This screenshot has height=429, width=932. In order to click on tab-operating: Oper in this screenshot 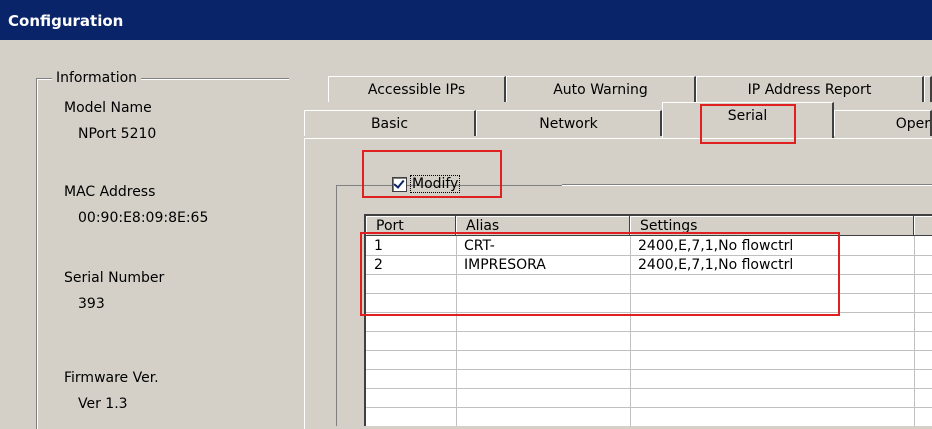, I will do `click(883, 123)`.